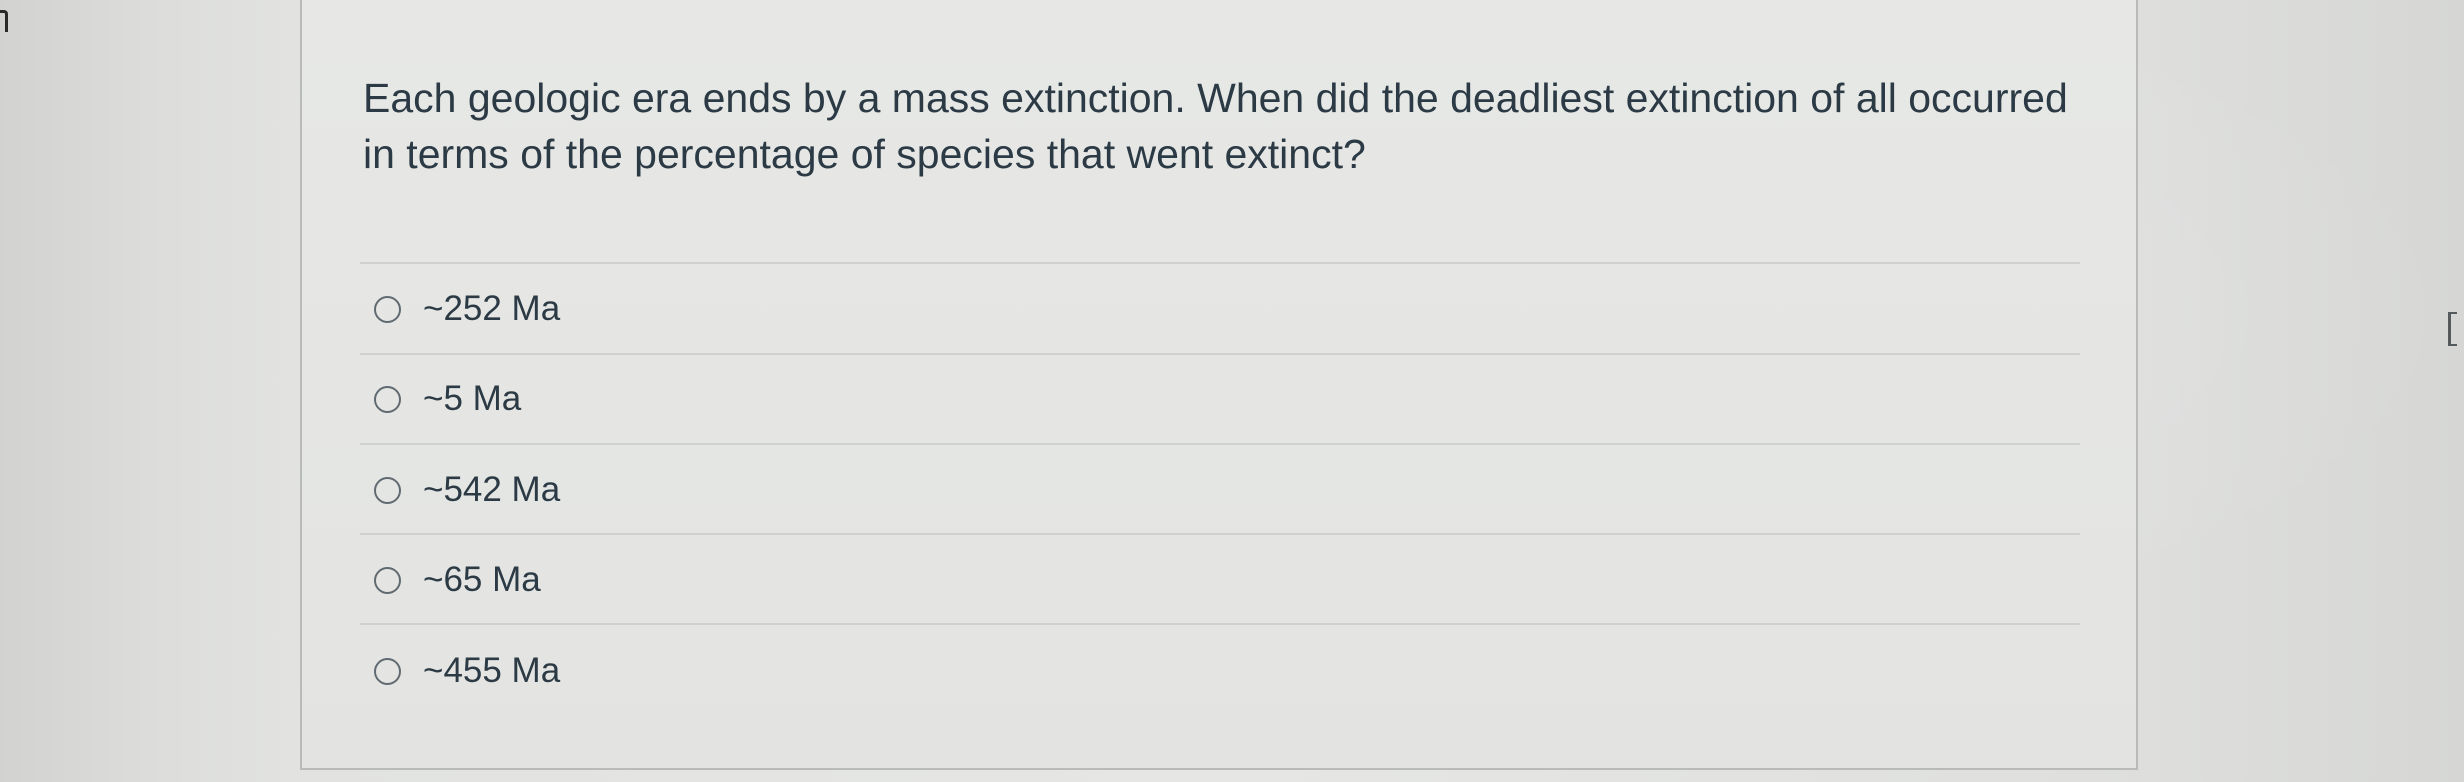 Image resolution: width=2464 pixels, height=782 pixels. What do you see at coordinates (4, 21) in the screenshot?
I see `left-edge-mark` at bounding box center [4, 21].